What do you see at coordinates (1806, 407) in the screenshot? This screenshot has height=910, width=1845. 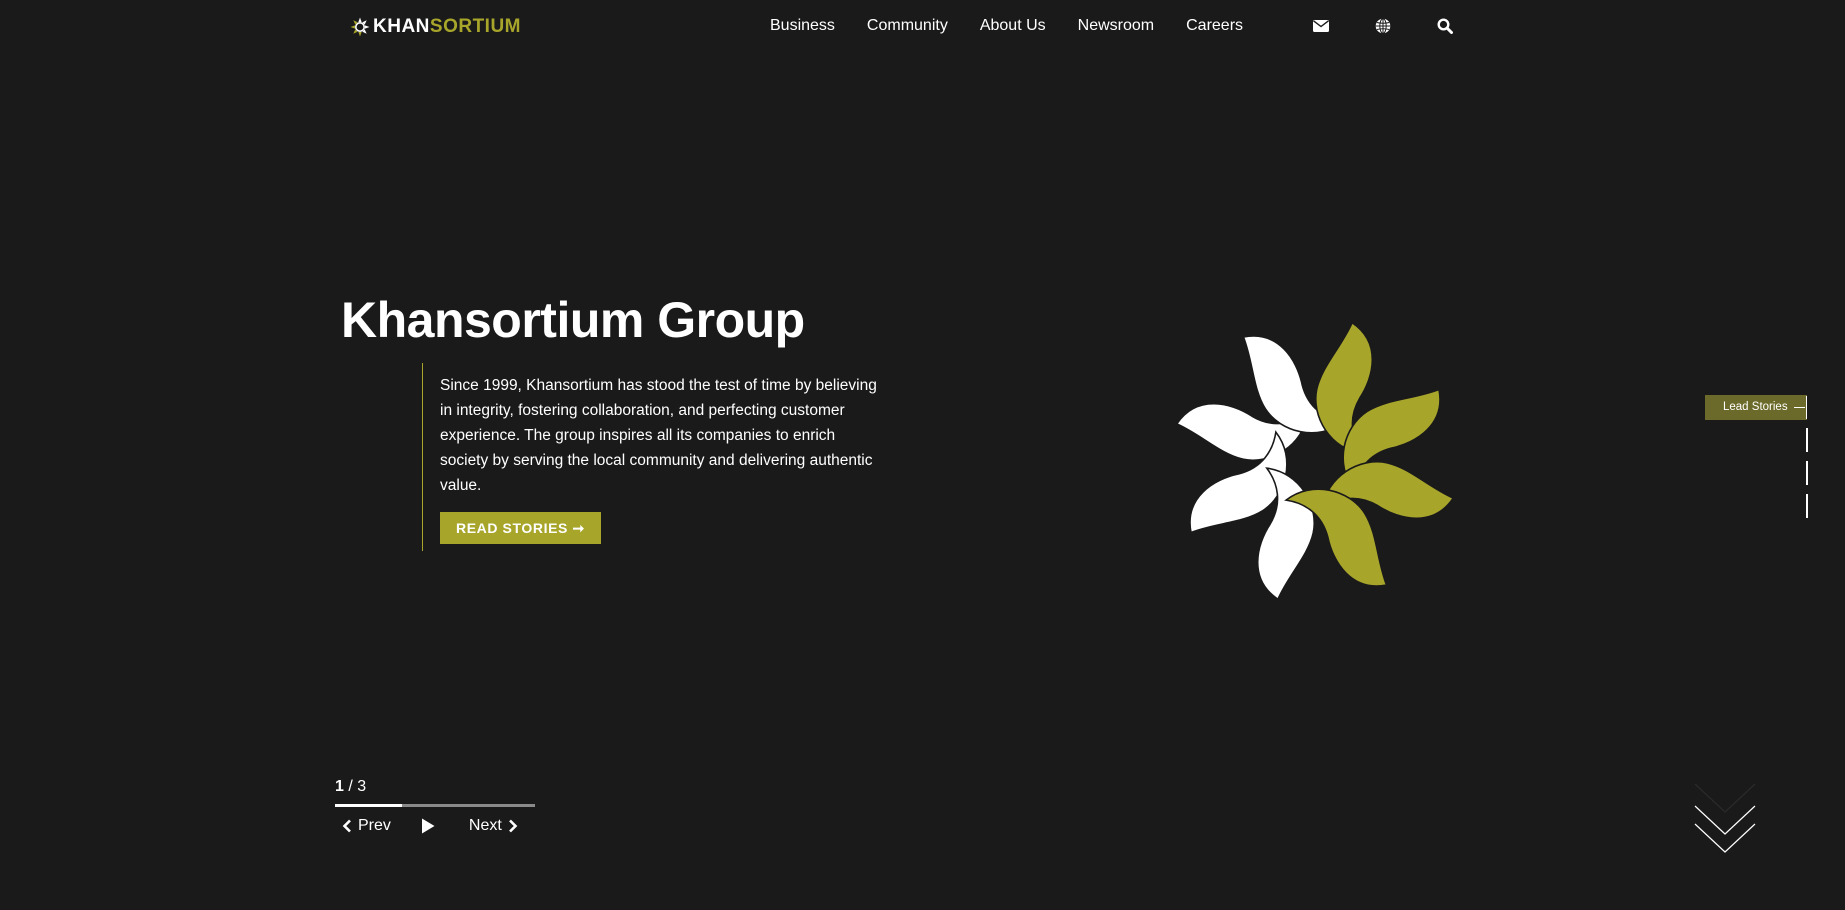 I see `side-pager-bar` at bounding box center [1806, 407].